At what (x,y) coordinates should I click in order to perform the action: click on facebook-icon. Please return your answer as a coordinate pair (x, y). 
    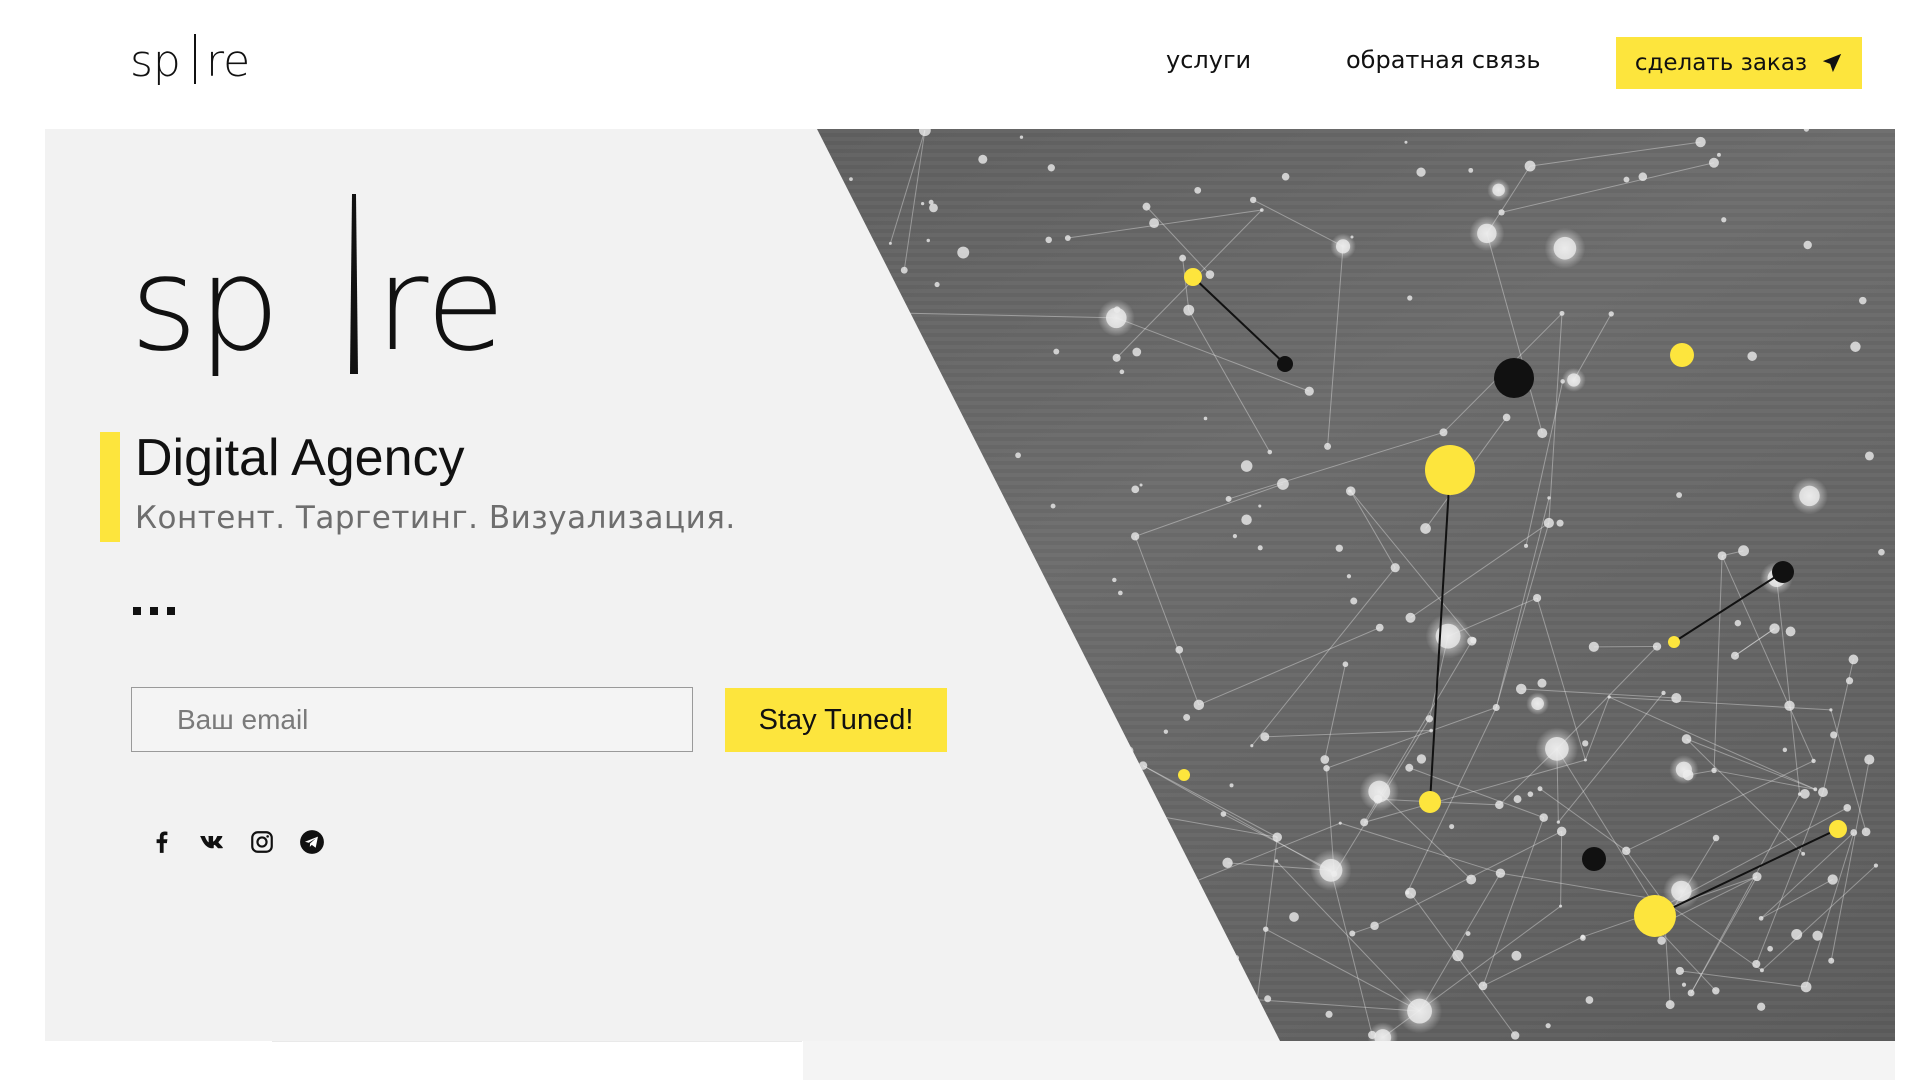
    Looking at the image, I should click on (162, 842).